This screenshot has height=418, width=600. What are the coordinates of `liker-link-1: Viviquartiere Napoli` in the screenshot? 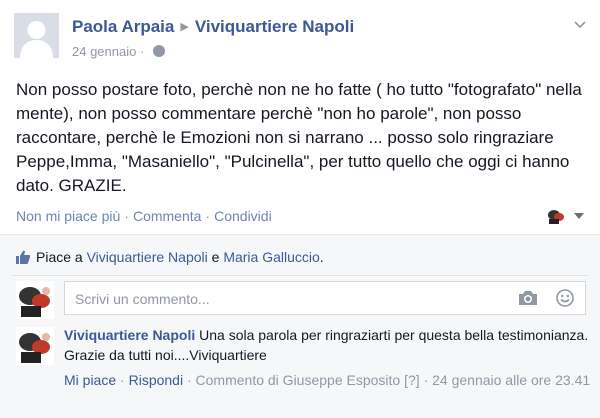 It's located at (147, 257).